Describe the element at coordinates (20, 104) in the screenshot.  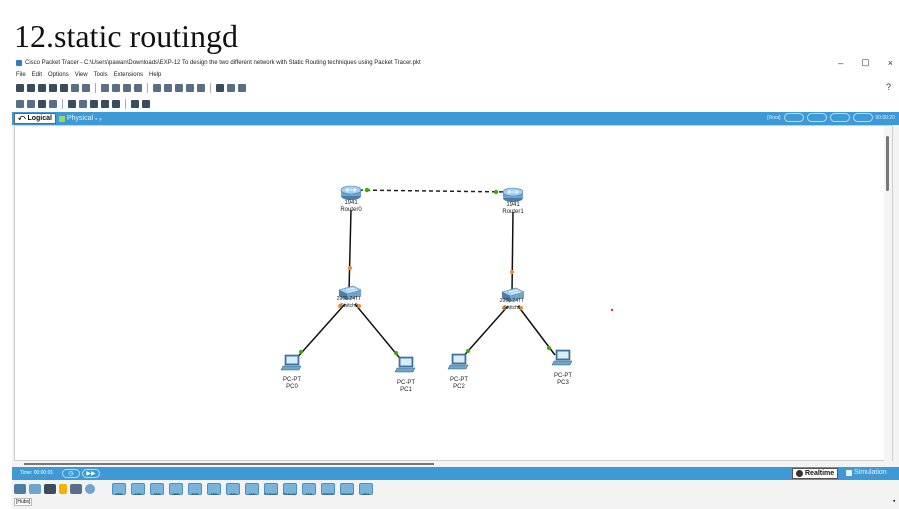
I see `select-icon` at that location.